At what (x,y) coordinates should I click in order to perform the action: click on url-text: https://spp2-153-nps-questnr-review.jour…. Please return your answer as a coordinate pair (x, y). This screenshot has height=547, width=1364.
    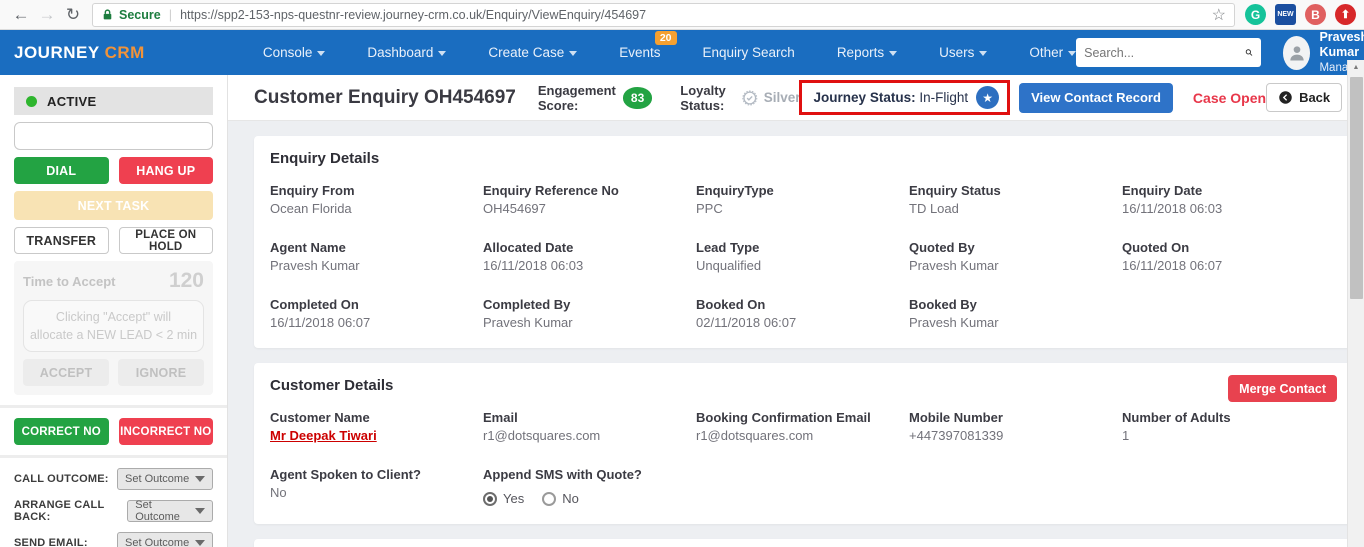
    Looking at the image, I should click on (692, 15).